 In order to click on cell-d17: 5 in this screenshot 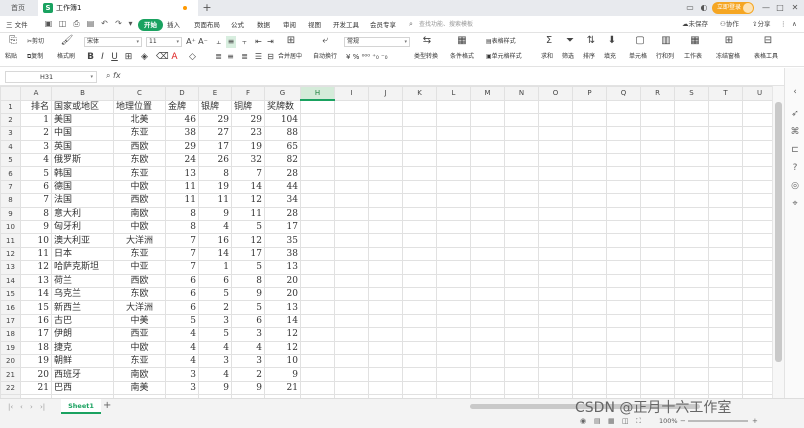, I will do `click(182, 321)`.